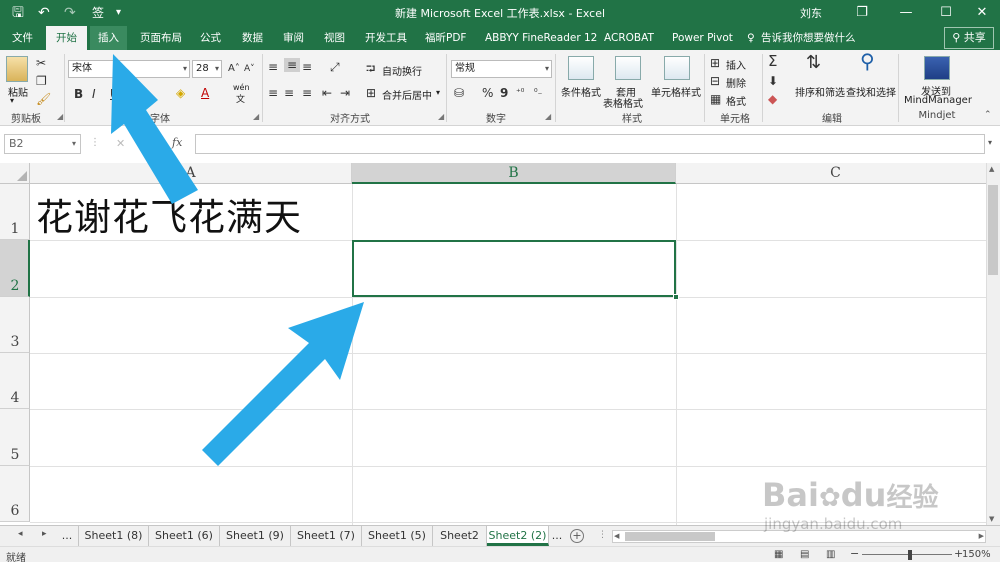  What do you see at coordinates (22, 38) in the screenshot?
I see `tab-file: 文件` at bounding box center [22, 38].